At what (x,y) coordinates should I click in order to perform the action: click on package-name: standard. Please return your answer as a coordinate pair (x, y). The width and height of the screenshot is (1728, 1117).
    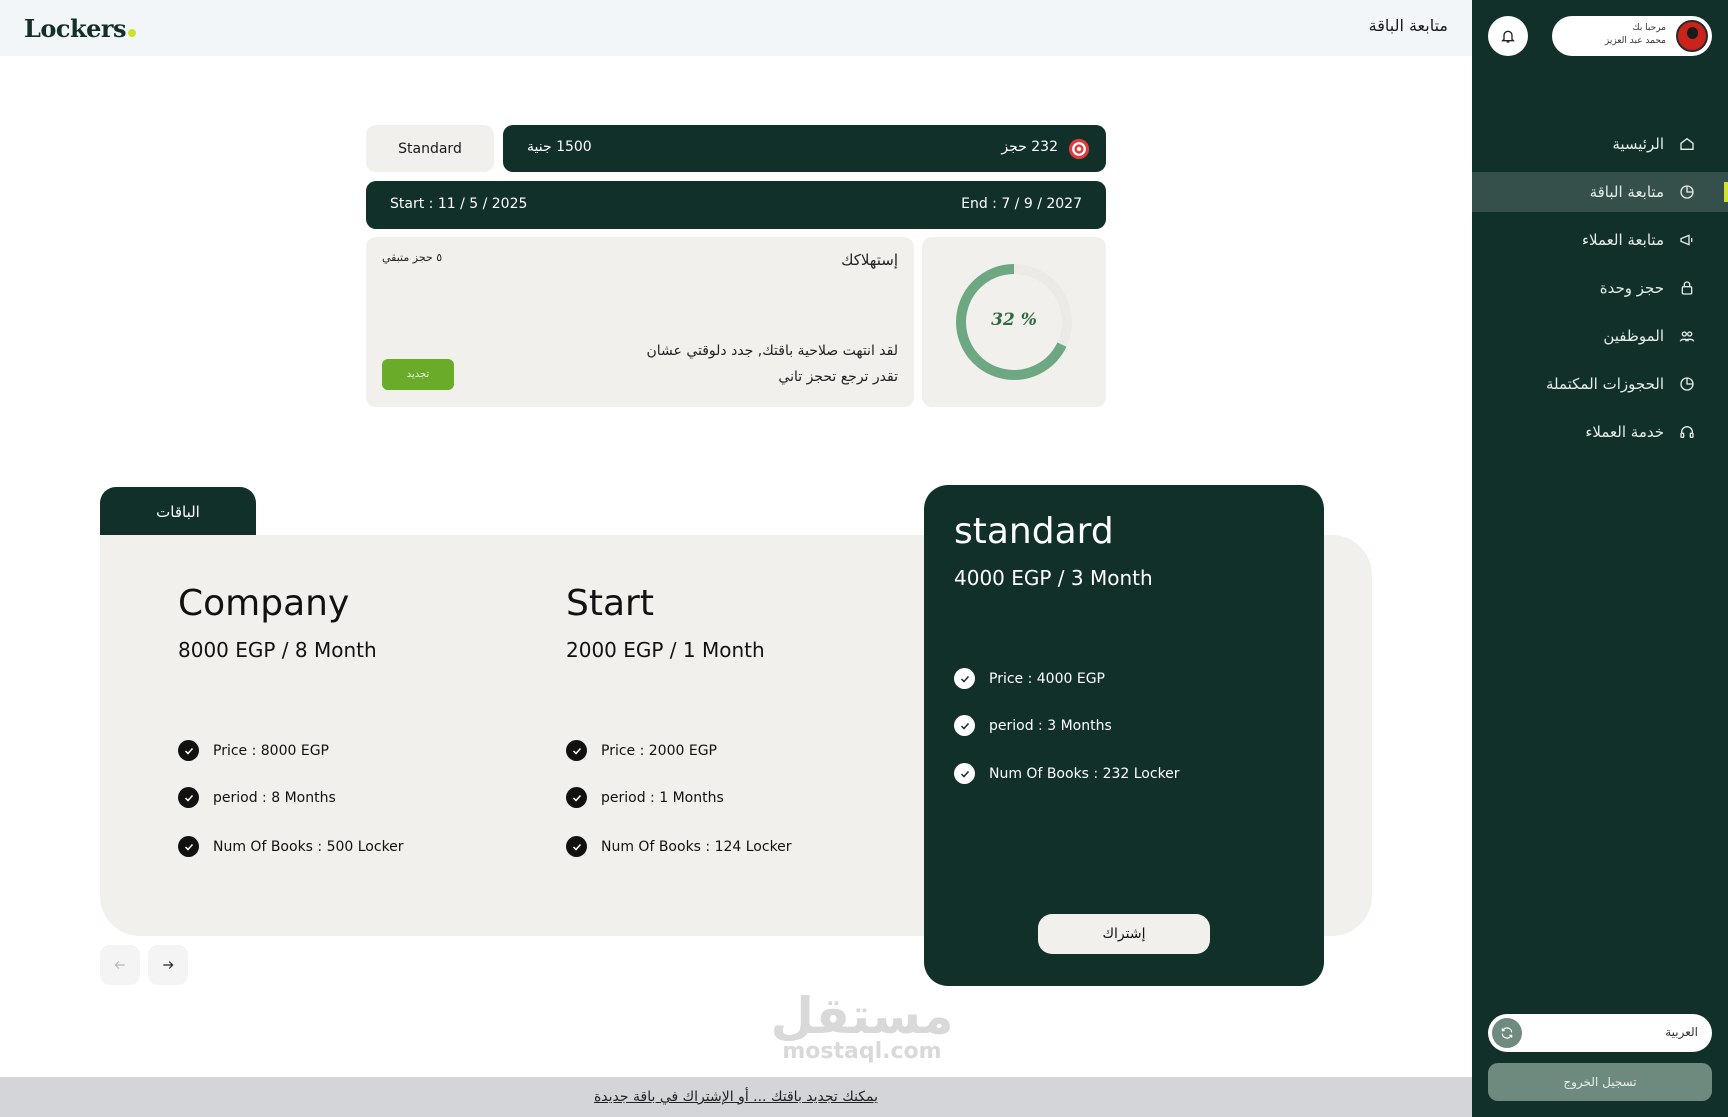
    Looking at the image, I should click on (1034, 531).